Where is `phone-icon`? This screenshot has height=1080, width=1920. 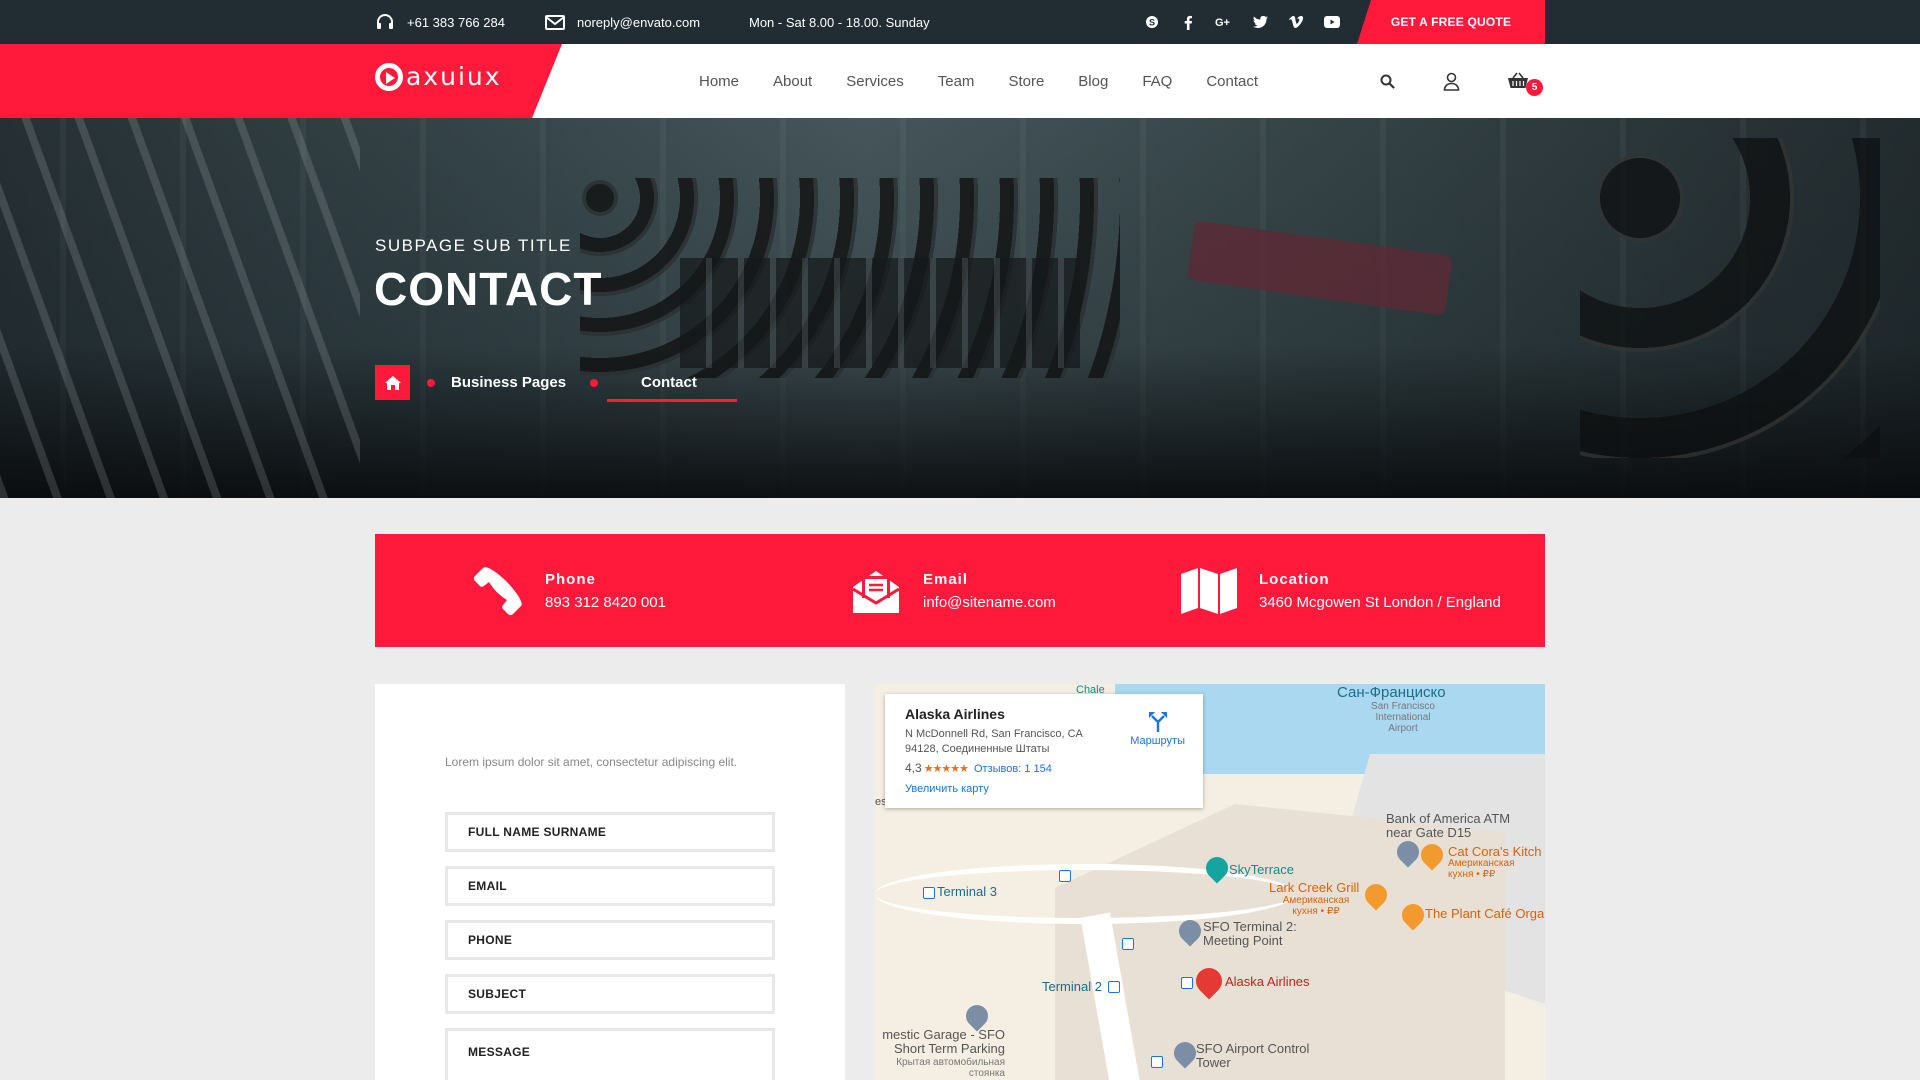
phone-icon is located at coordinates (498, 591).